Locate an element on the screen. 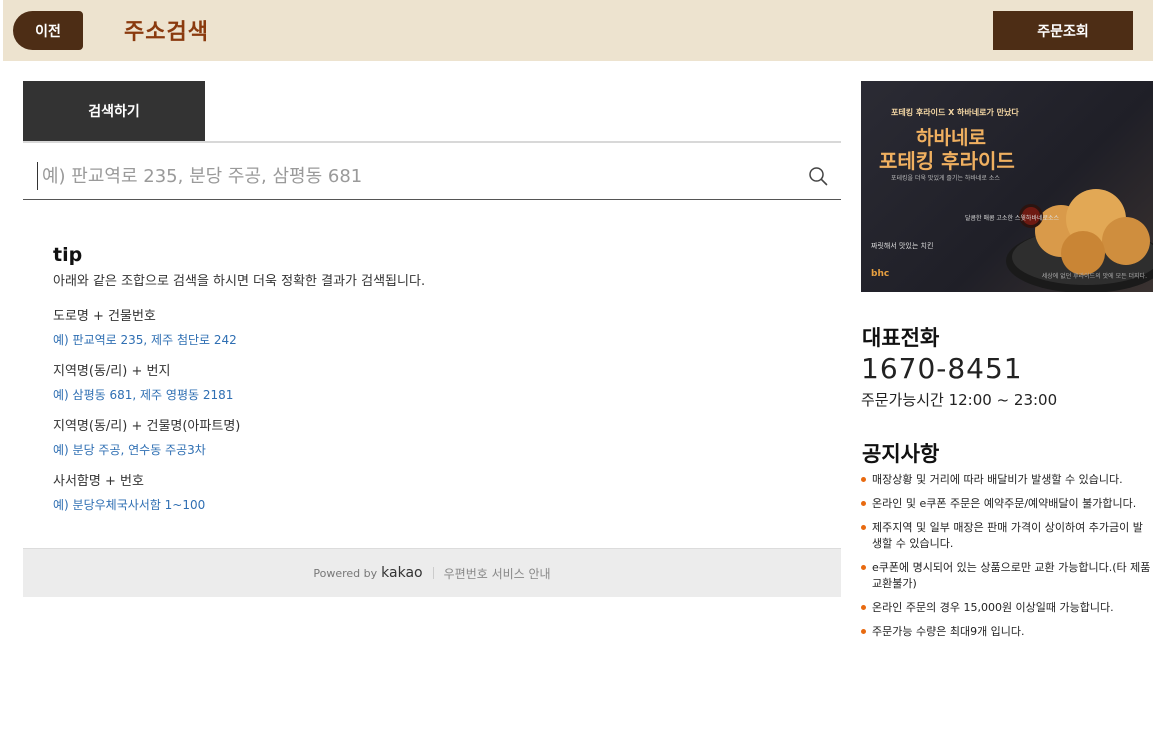 This screenshot has height=743, width=1158. tip-item: 도로명 + 건물번호 예) 판교역로 235, 제주 첨단로 242 is located at coordinates (433, 326).